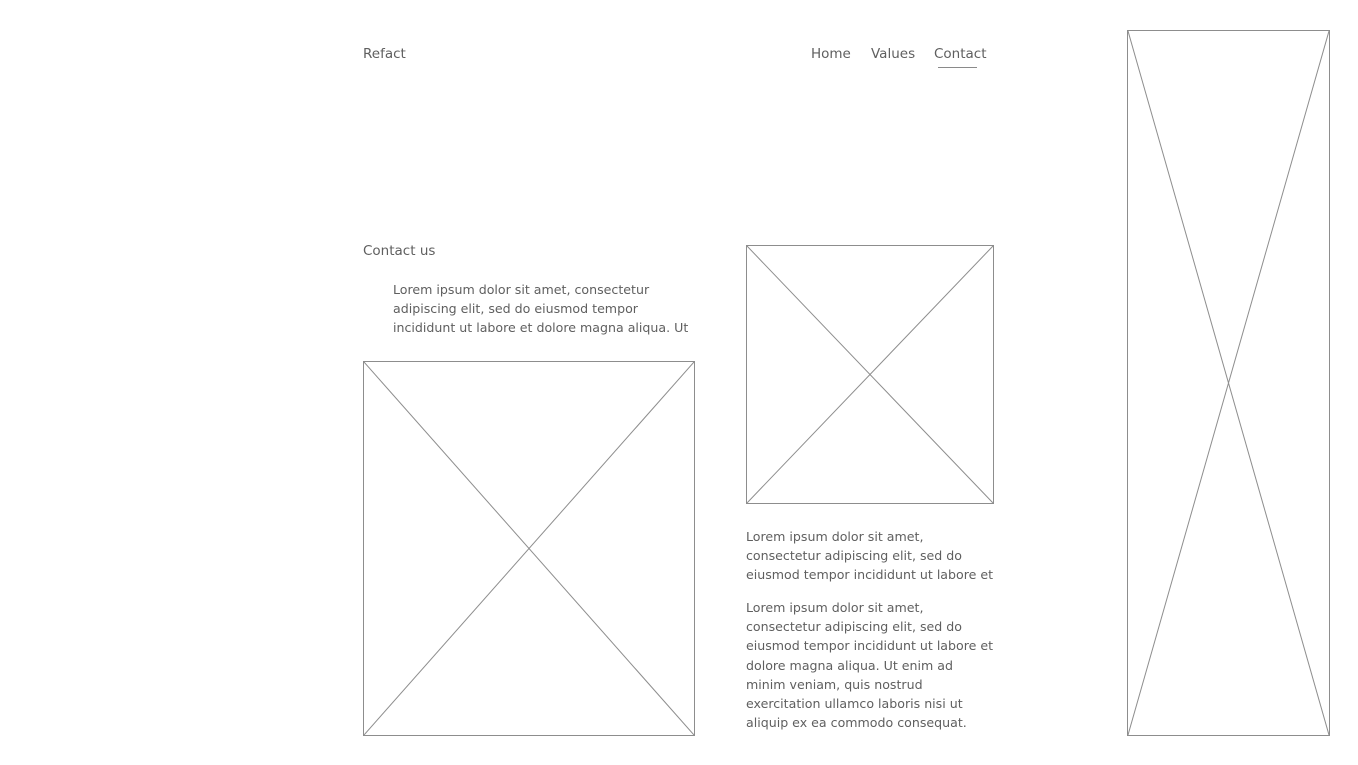 This screenshot has height=765, width=1358. I want to click on image-placeholder-tall, so click(1228, 383).